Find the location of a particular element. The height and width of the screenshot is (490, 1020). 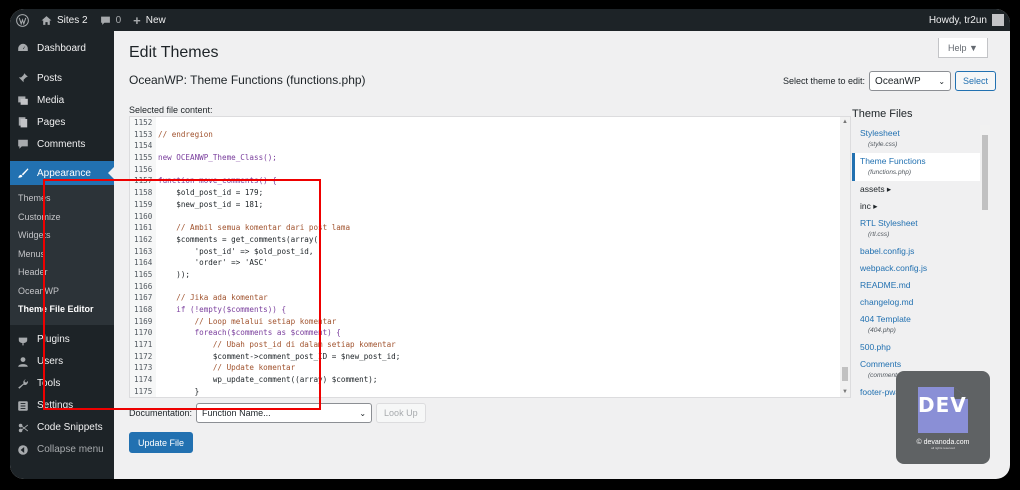

site-name-link: Sites 2 is located at coordinates (64, 20).